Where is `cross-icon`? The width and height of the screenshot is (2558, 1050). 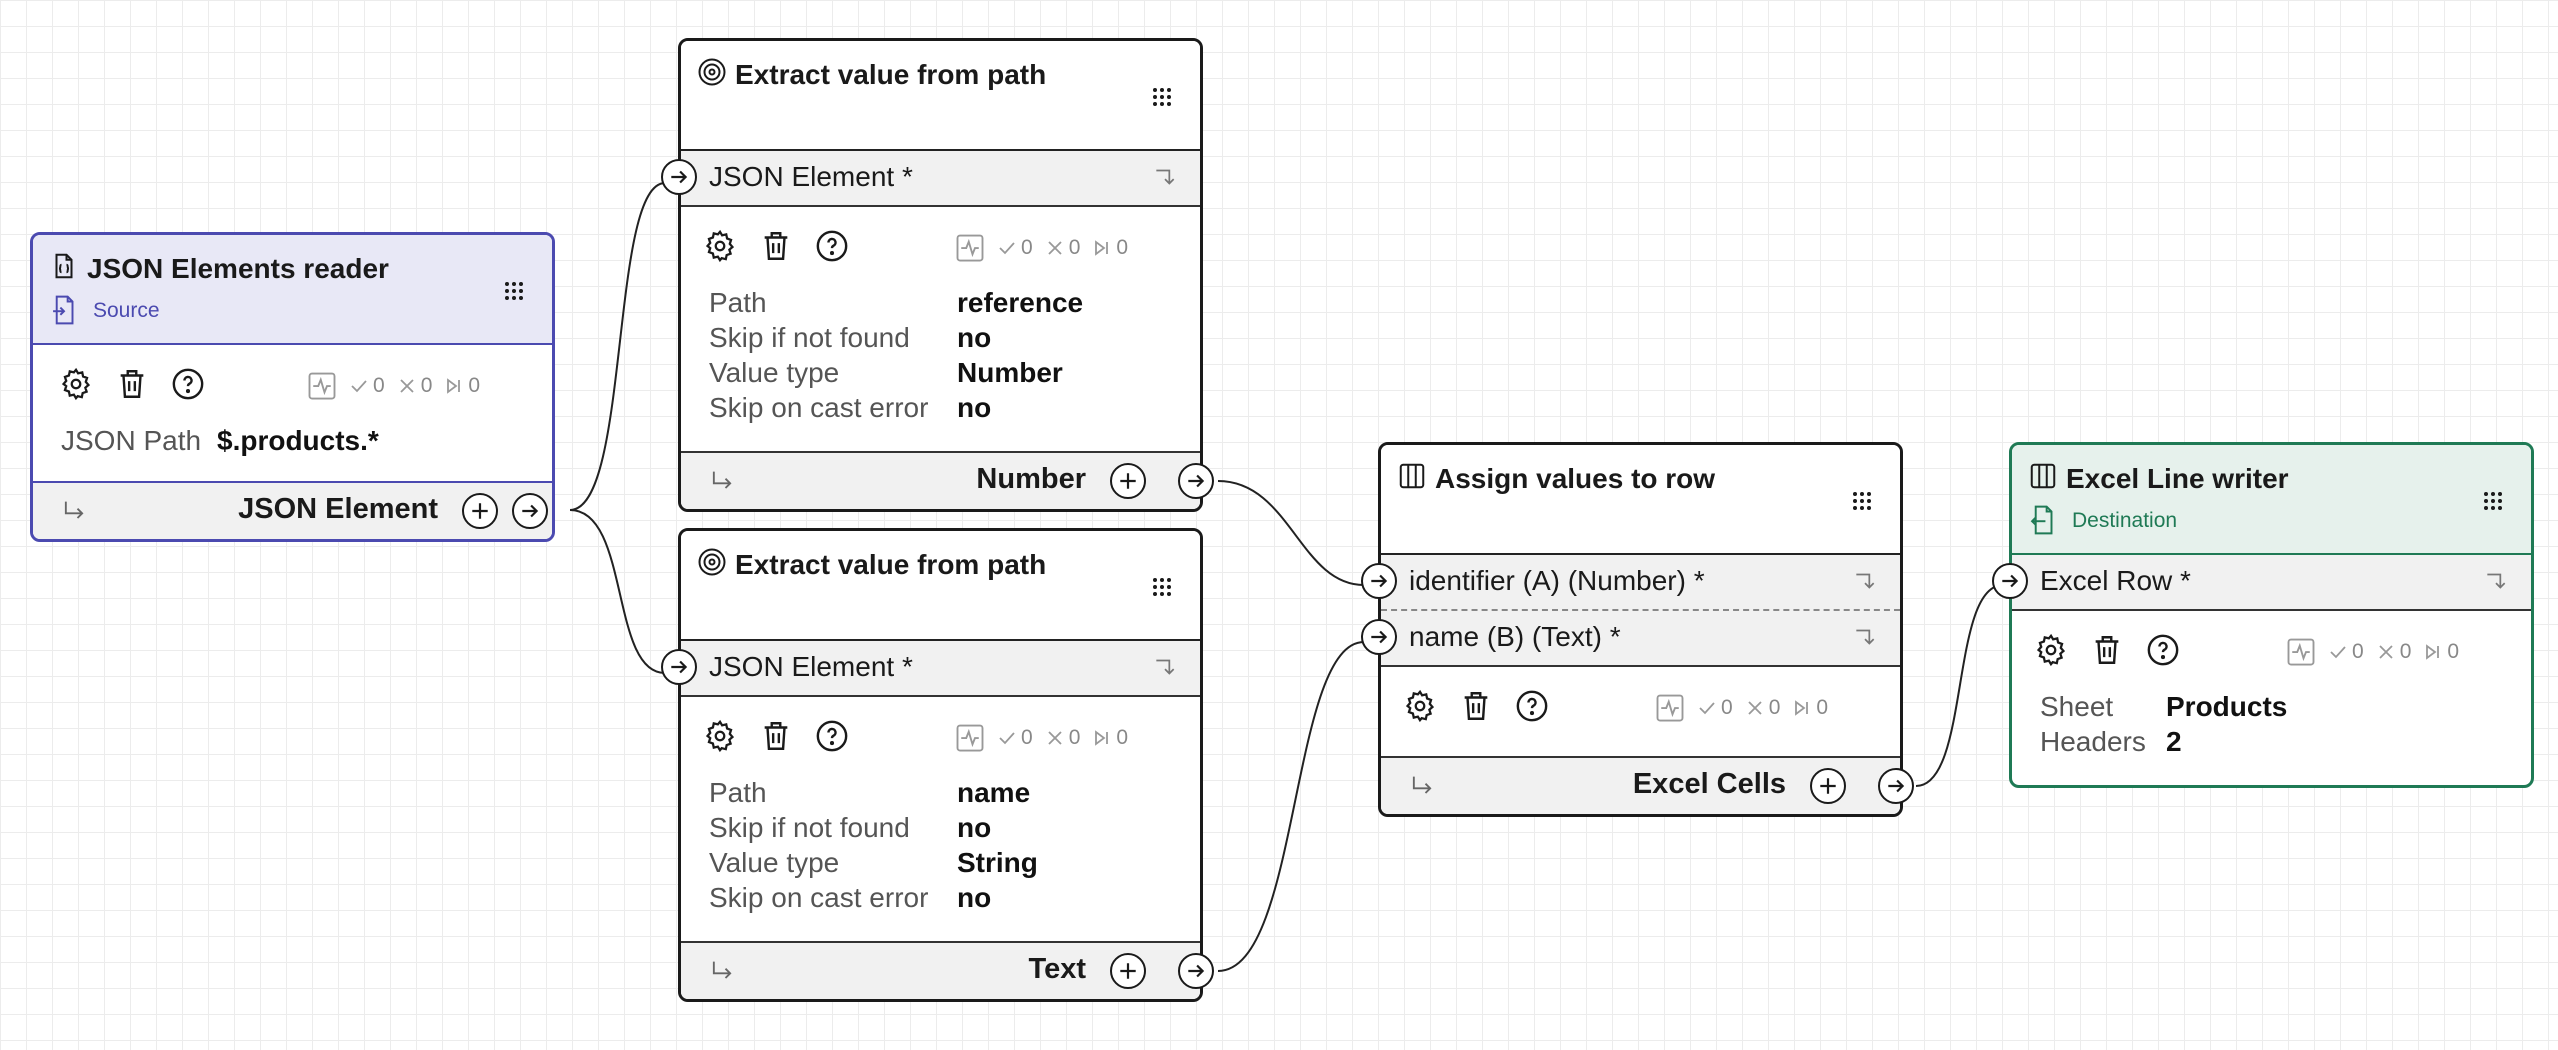
cross-icon is located at coordinates (1055, 738).